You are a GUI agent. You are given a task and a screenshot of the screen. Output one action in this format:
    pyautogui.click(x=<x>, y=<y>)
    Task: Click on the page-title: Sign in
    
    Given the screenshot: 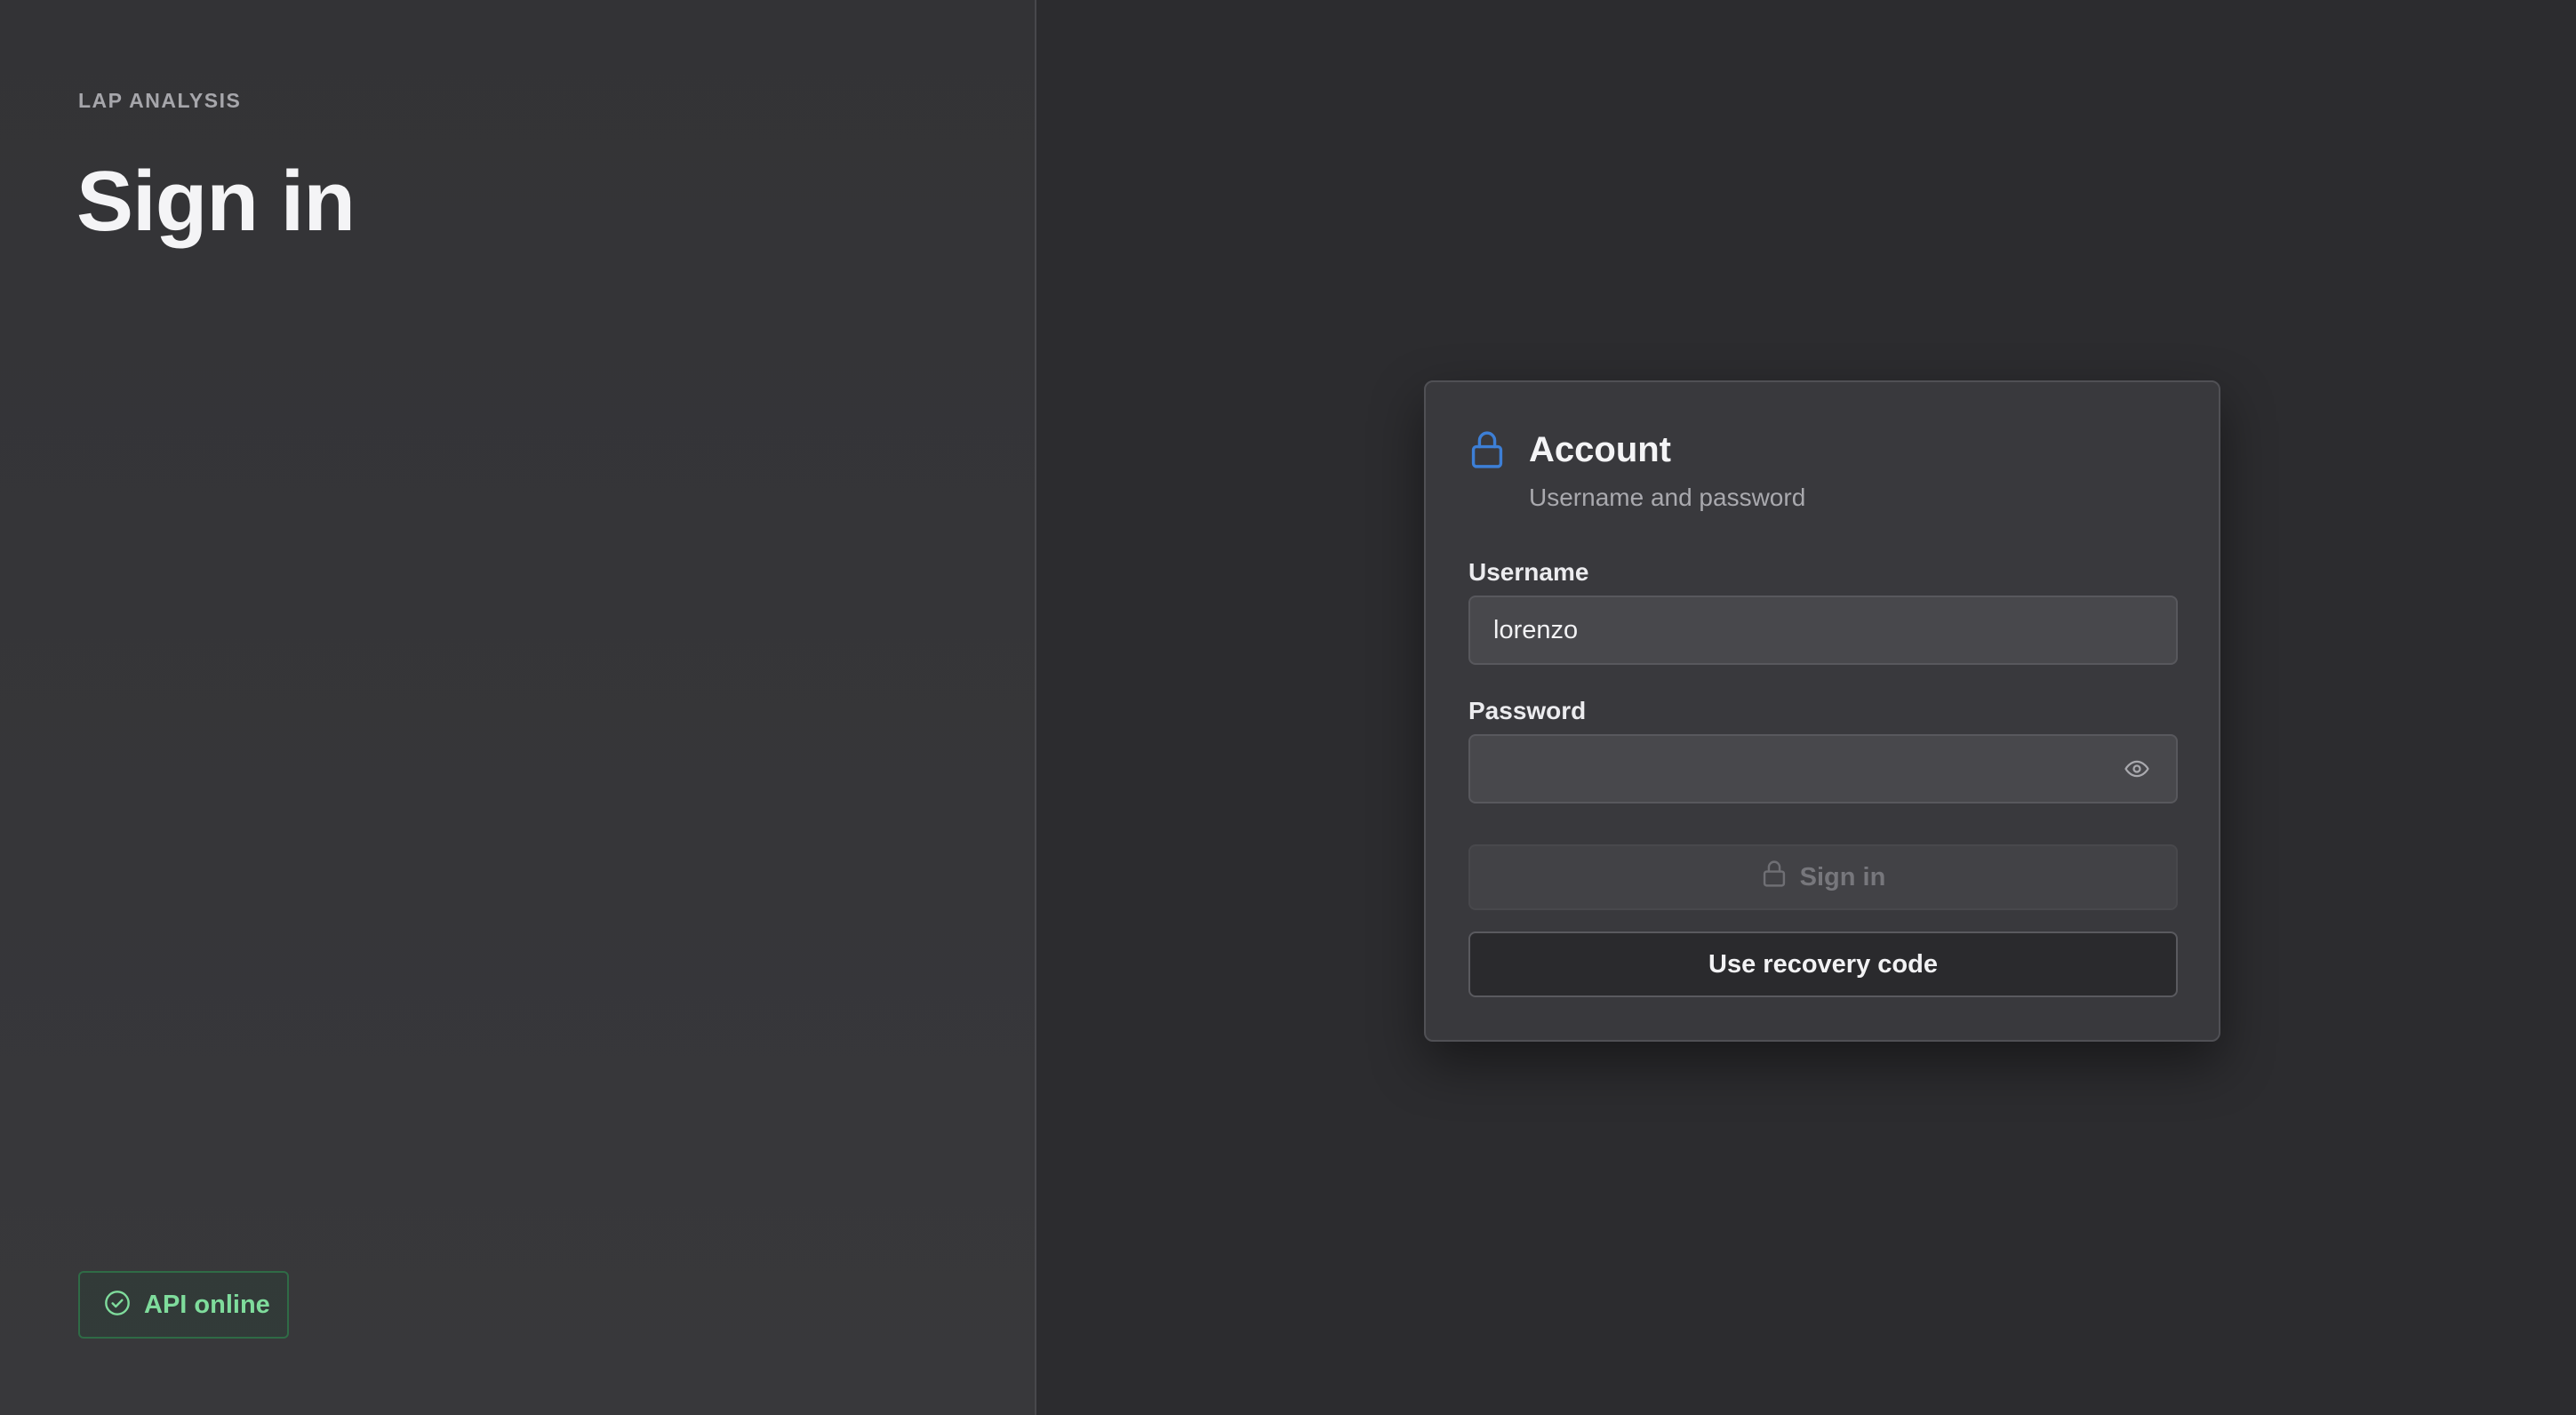 What is the action you would take?
    pyautogui.click(x=216, y=201)
    